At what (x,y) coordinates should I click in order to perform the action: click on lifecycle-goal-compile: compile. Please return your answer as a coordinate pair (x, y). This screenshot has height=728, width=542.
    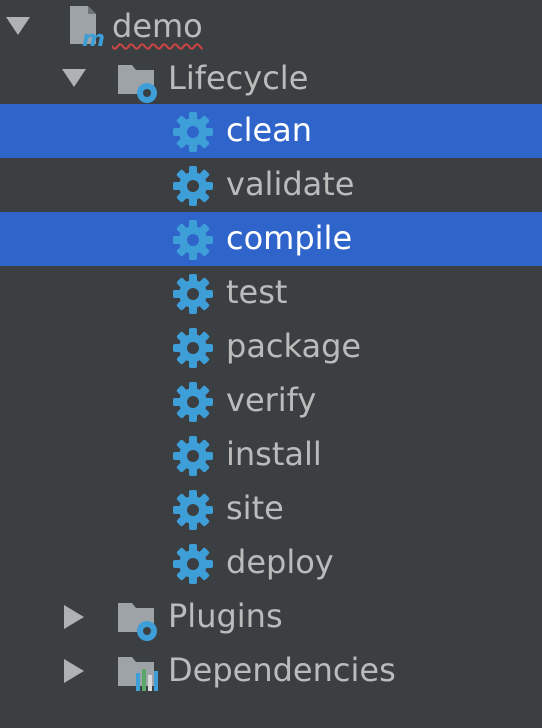
    Looking at the image, I should click on (271, 239).